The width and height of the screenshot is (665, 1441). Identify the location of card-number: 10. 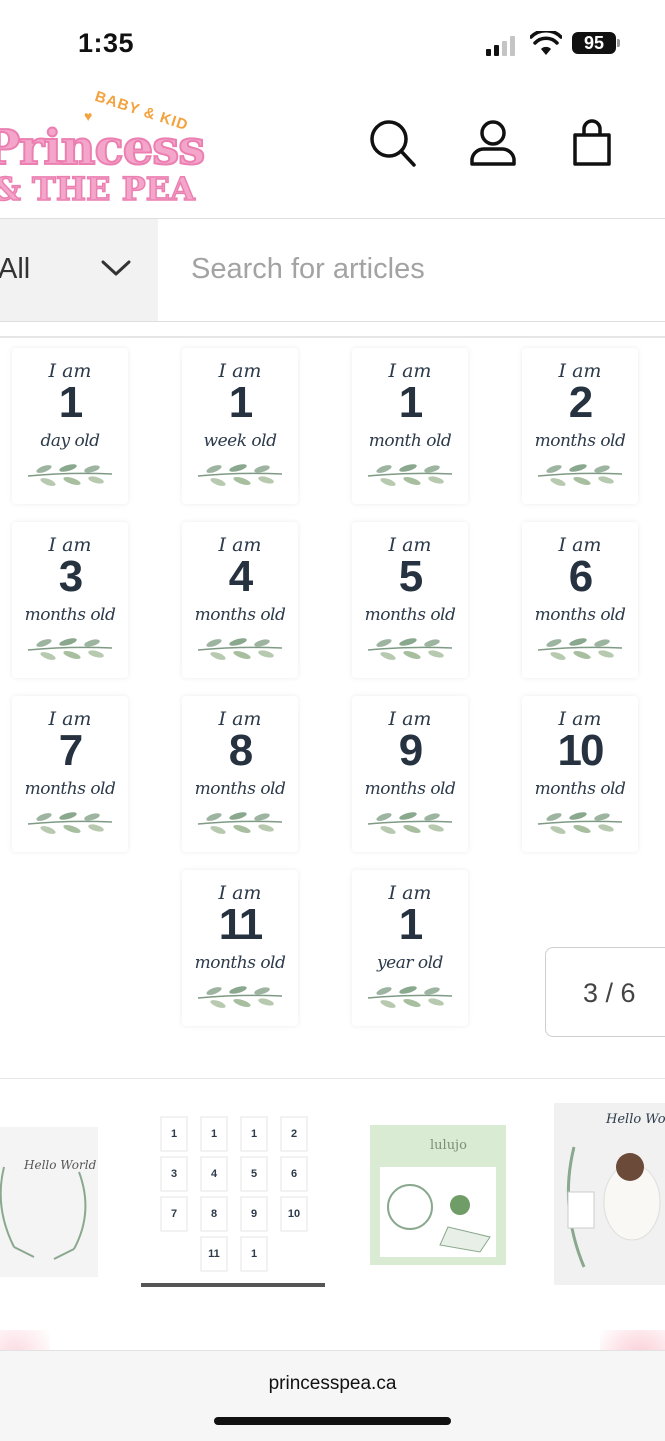
(581, 750).